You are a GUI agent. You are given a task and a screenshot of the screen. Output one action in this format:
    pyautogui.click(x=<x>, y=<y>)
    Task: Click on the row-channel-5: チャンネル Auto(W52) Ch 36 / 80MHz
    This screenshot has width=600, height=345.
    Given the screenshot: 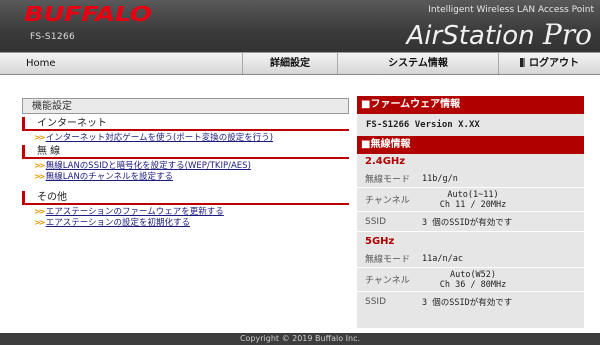 What is the action you would take?
    pyautogui.click(x=470, y=280)
    